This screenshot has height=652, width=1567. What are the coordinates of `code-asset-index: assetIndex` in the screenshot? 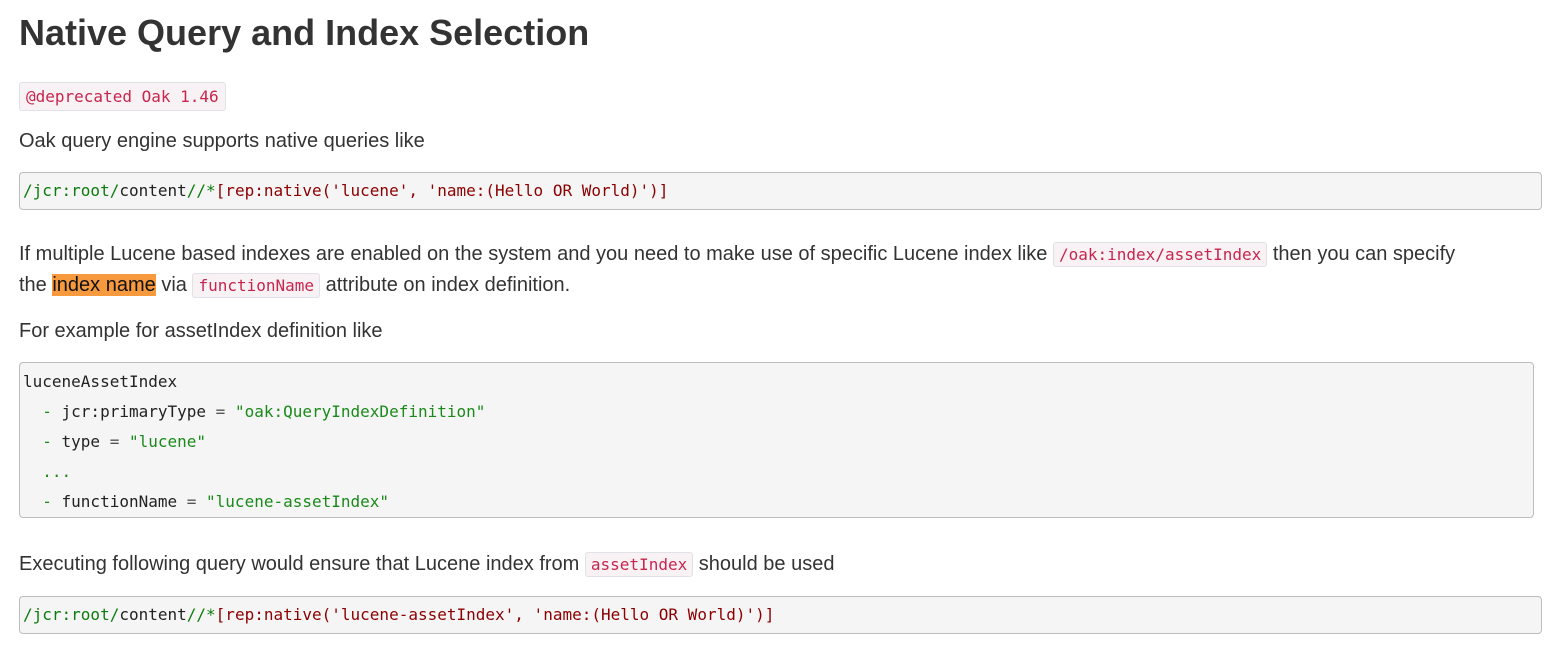 It's located at (639, 564).